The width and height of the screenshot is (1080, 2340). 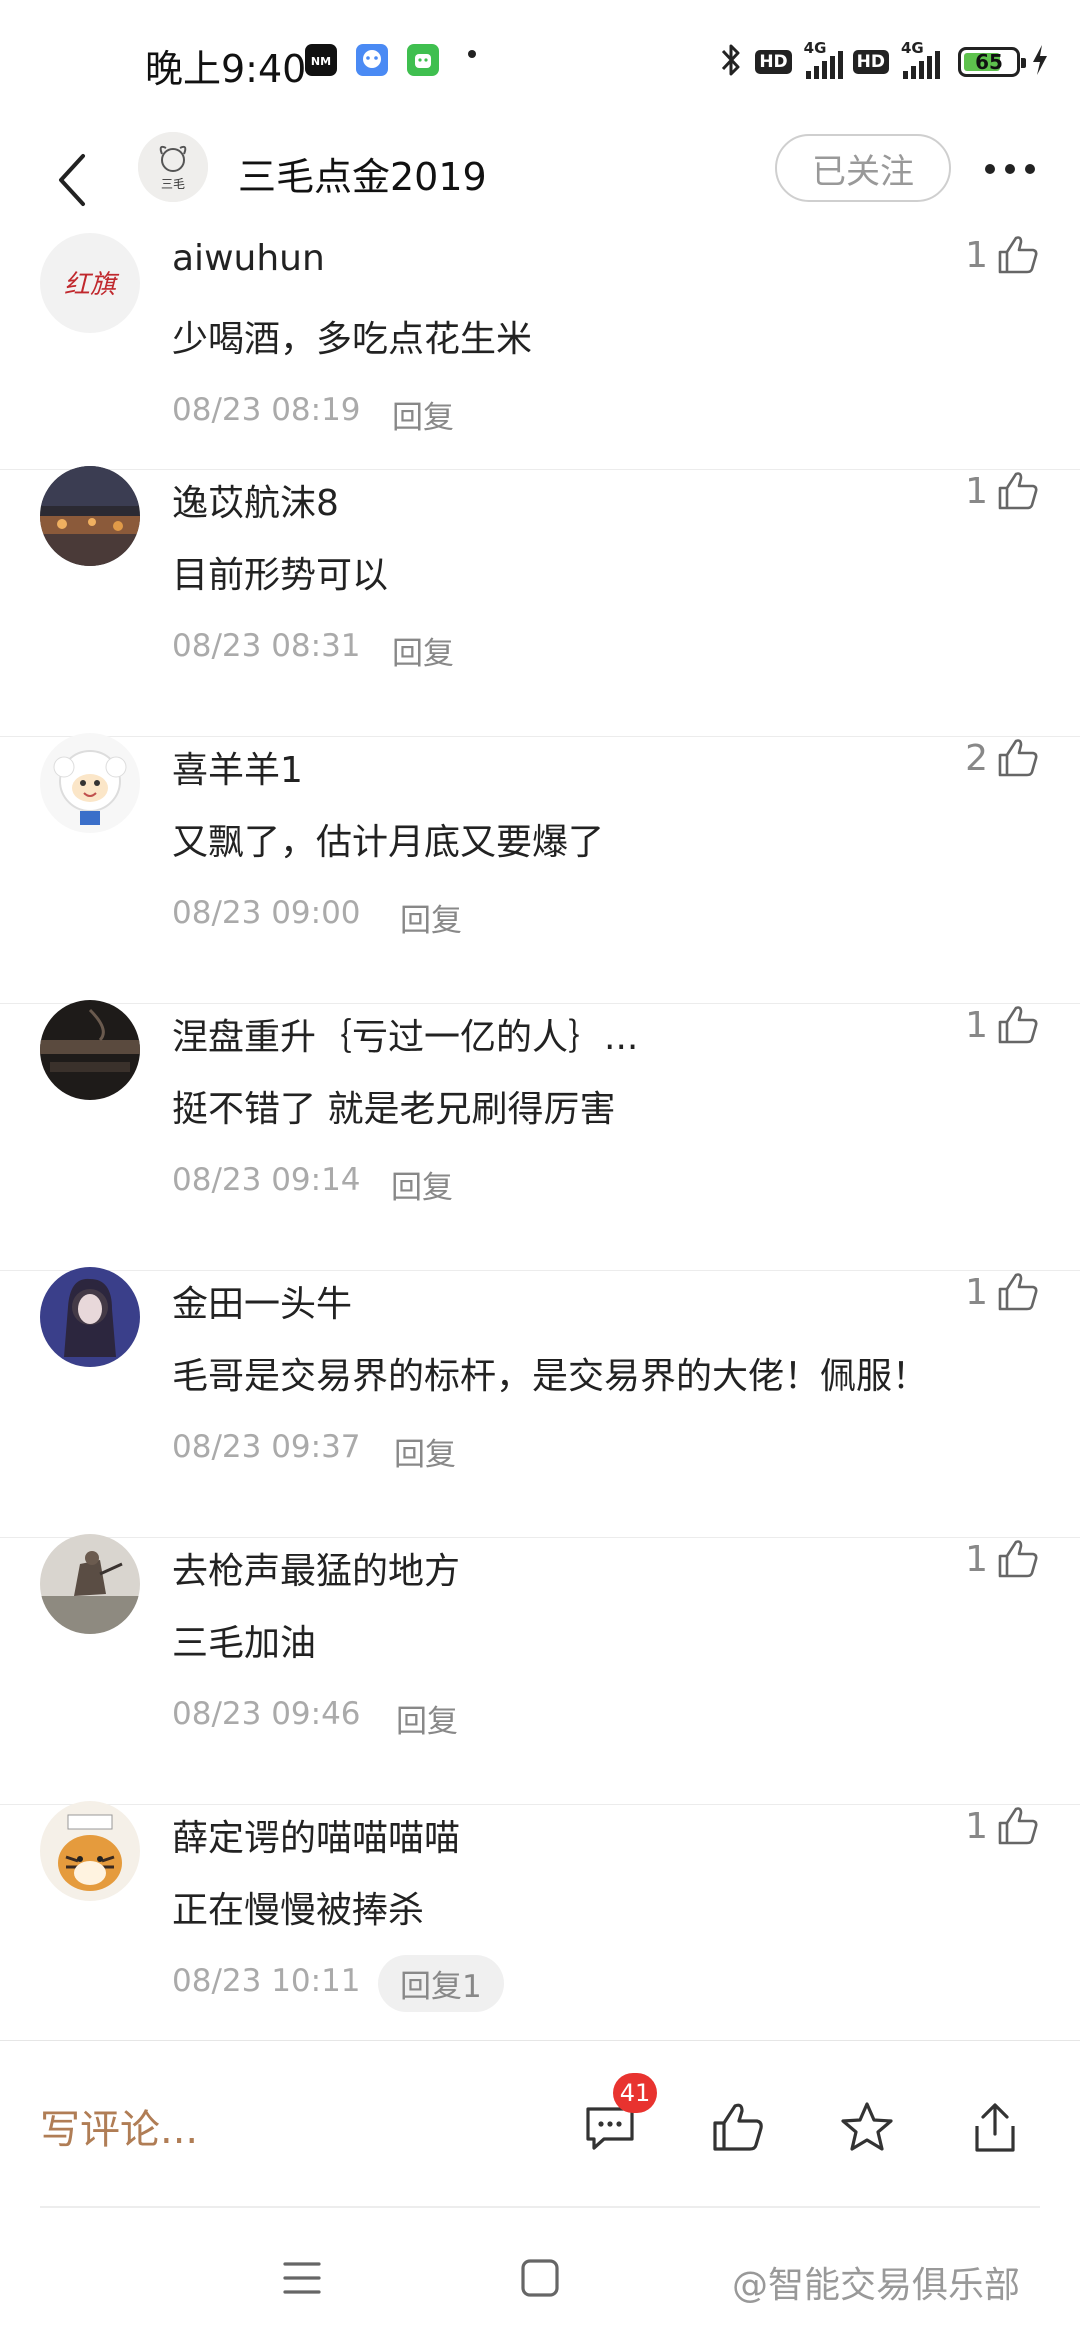 I want to click on comment-username: 逸苡航沫8, so click(x=255, y=500).